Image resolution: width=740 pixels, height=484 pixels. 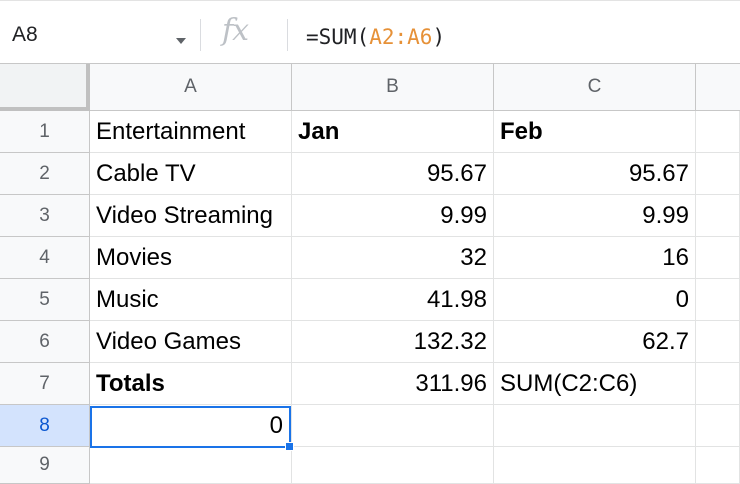 I want to click on cell-b7: 311.96, so click(x=393, y=384).